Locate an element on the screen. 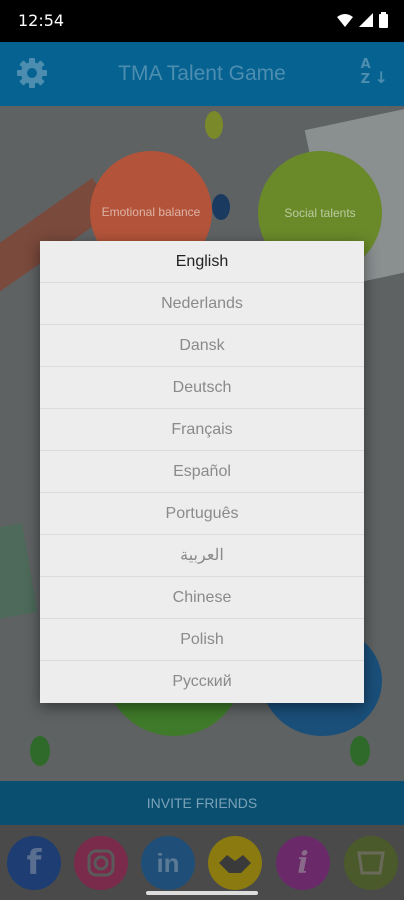 Image resolution: width=404 pixels, height=900 pixels. social-row: f in i is located at coordinates (202, 862).